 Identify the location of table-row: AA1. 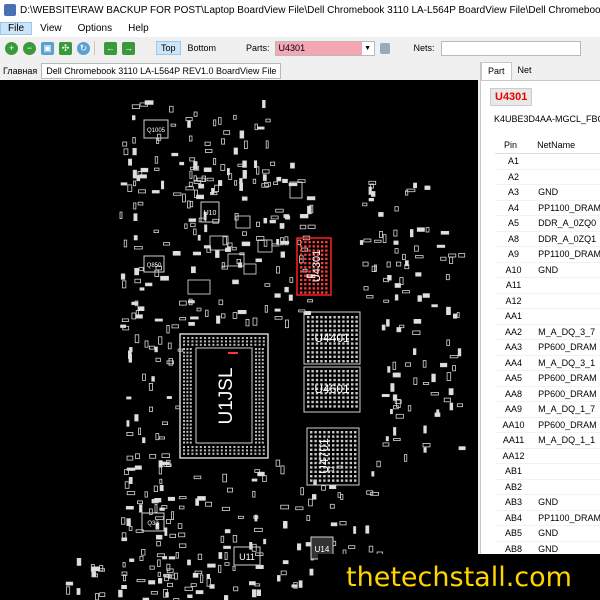
(547, 316).